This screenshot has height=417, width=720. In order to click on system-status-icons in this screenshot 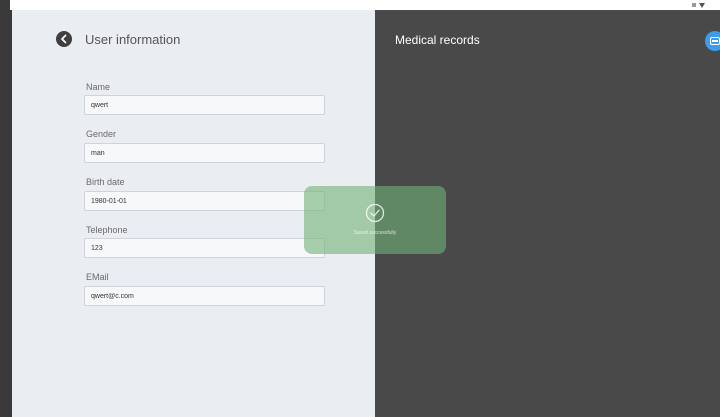, I will do `click(700, 5)`.